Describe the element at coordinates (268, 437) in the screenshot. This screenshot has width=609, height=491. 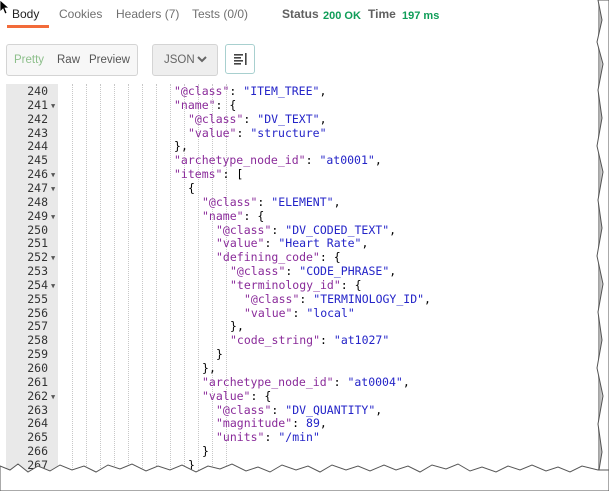
I see `code-text: "units": "/min"` at that location.